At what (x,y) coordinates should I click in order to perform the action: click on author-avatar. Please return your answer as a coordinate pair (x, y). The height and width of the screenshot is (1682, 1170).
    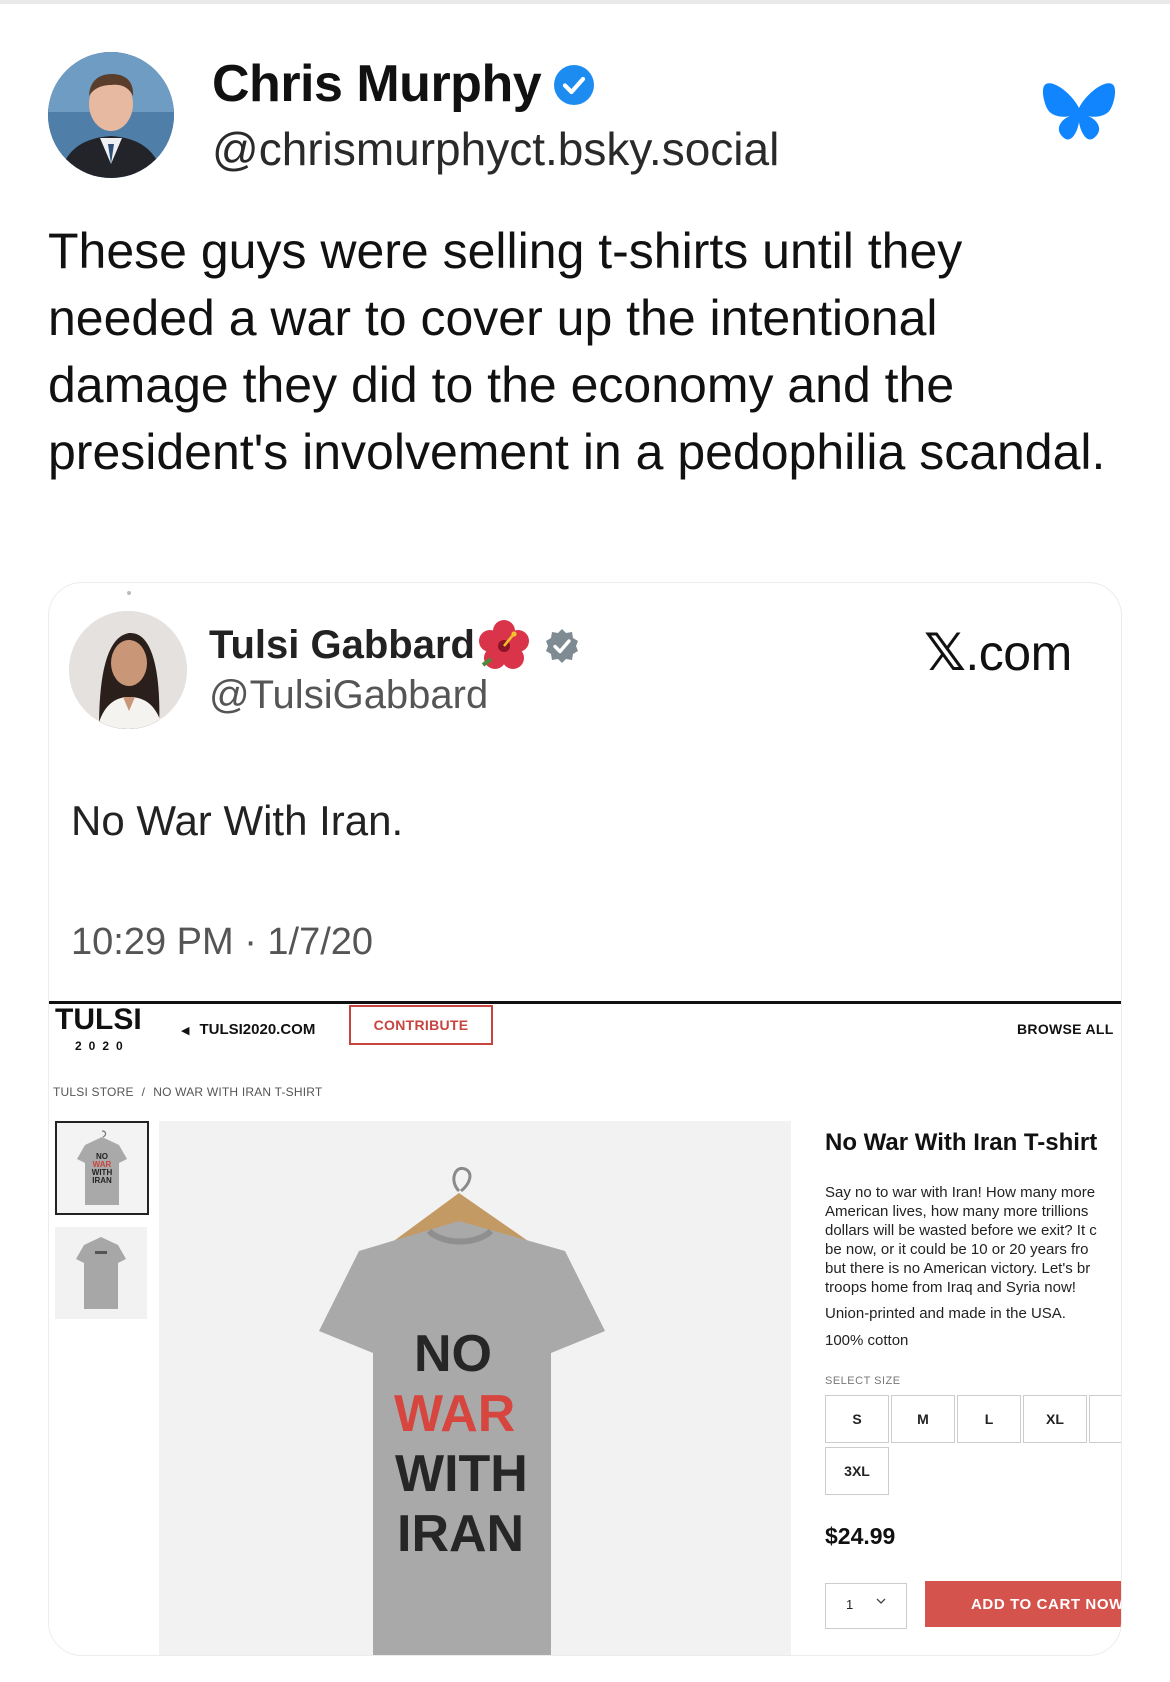
    Looking at the image, I should click on (111, 115).